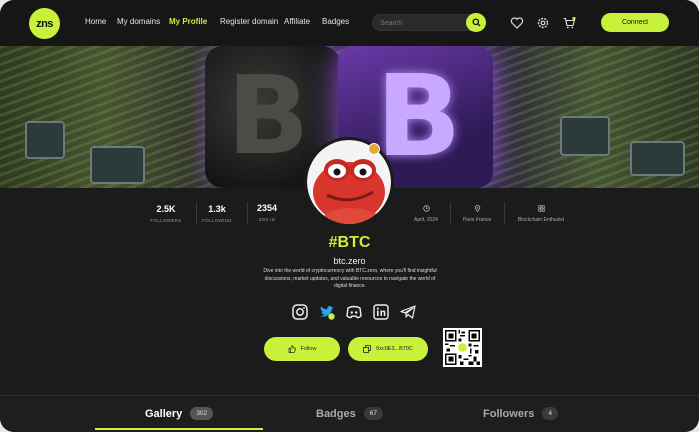 Image resolution: width=699 pixels, height=432 pixels. I want to click on nav-link-affiliate: Affiliate, so click(297, 21).